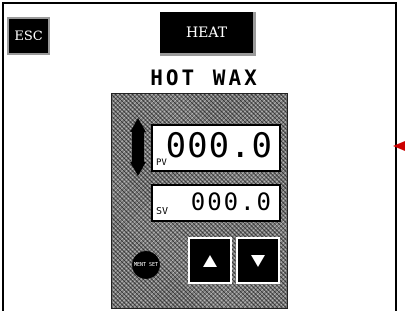 This screenshot has width=405, height=311. Describe the element at coordinates (138, 147) in the screenshot. I see `up-down-arrow-icon` at that location.